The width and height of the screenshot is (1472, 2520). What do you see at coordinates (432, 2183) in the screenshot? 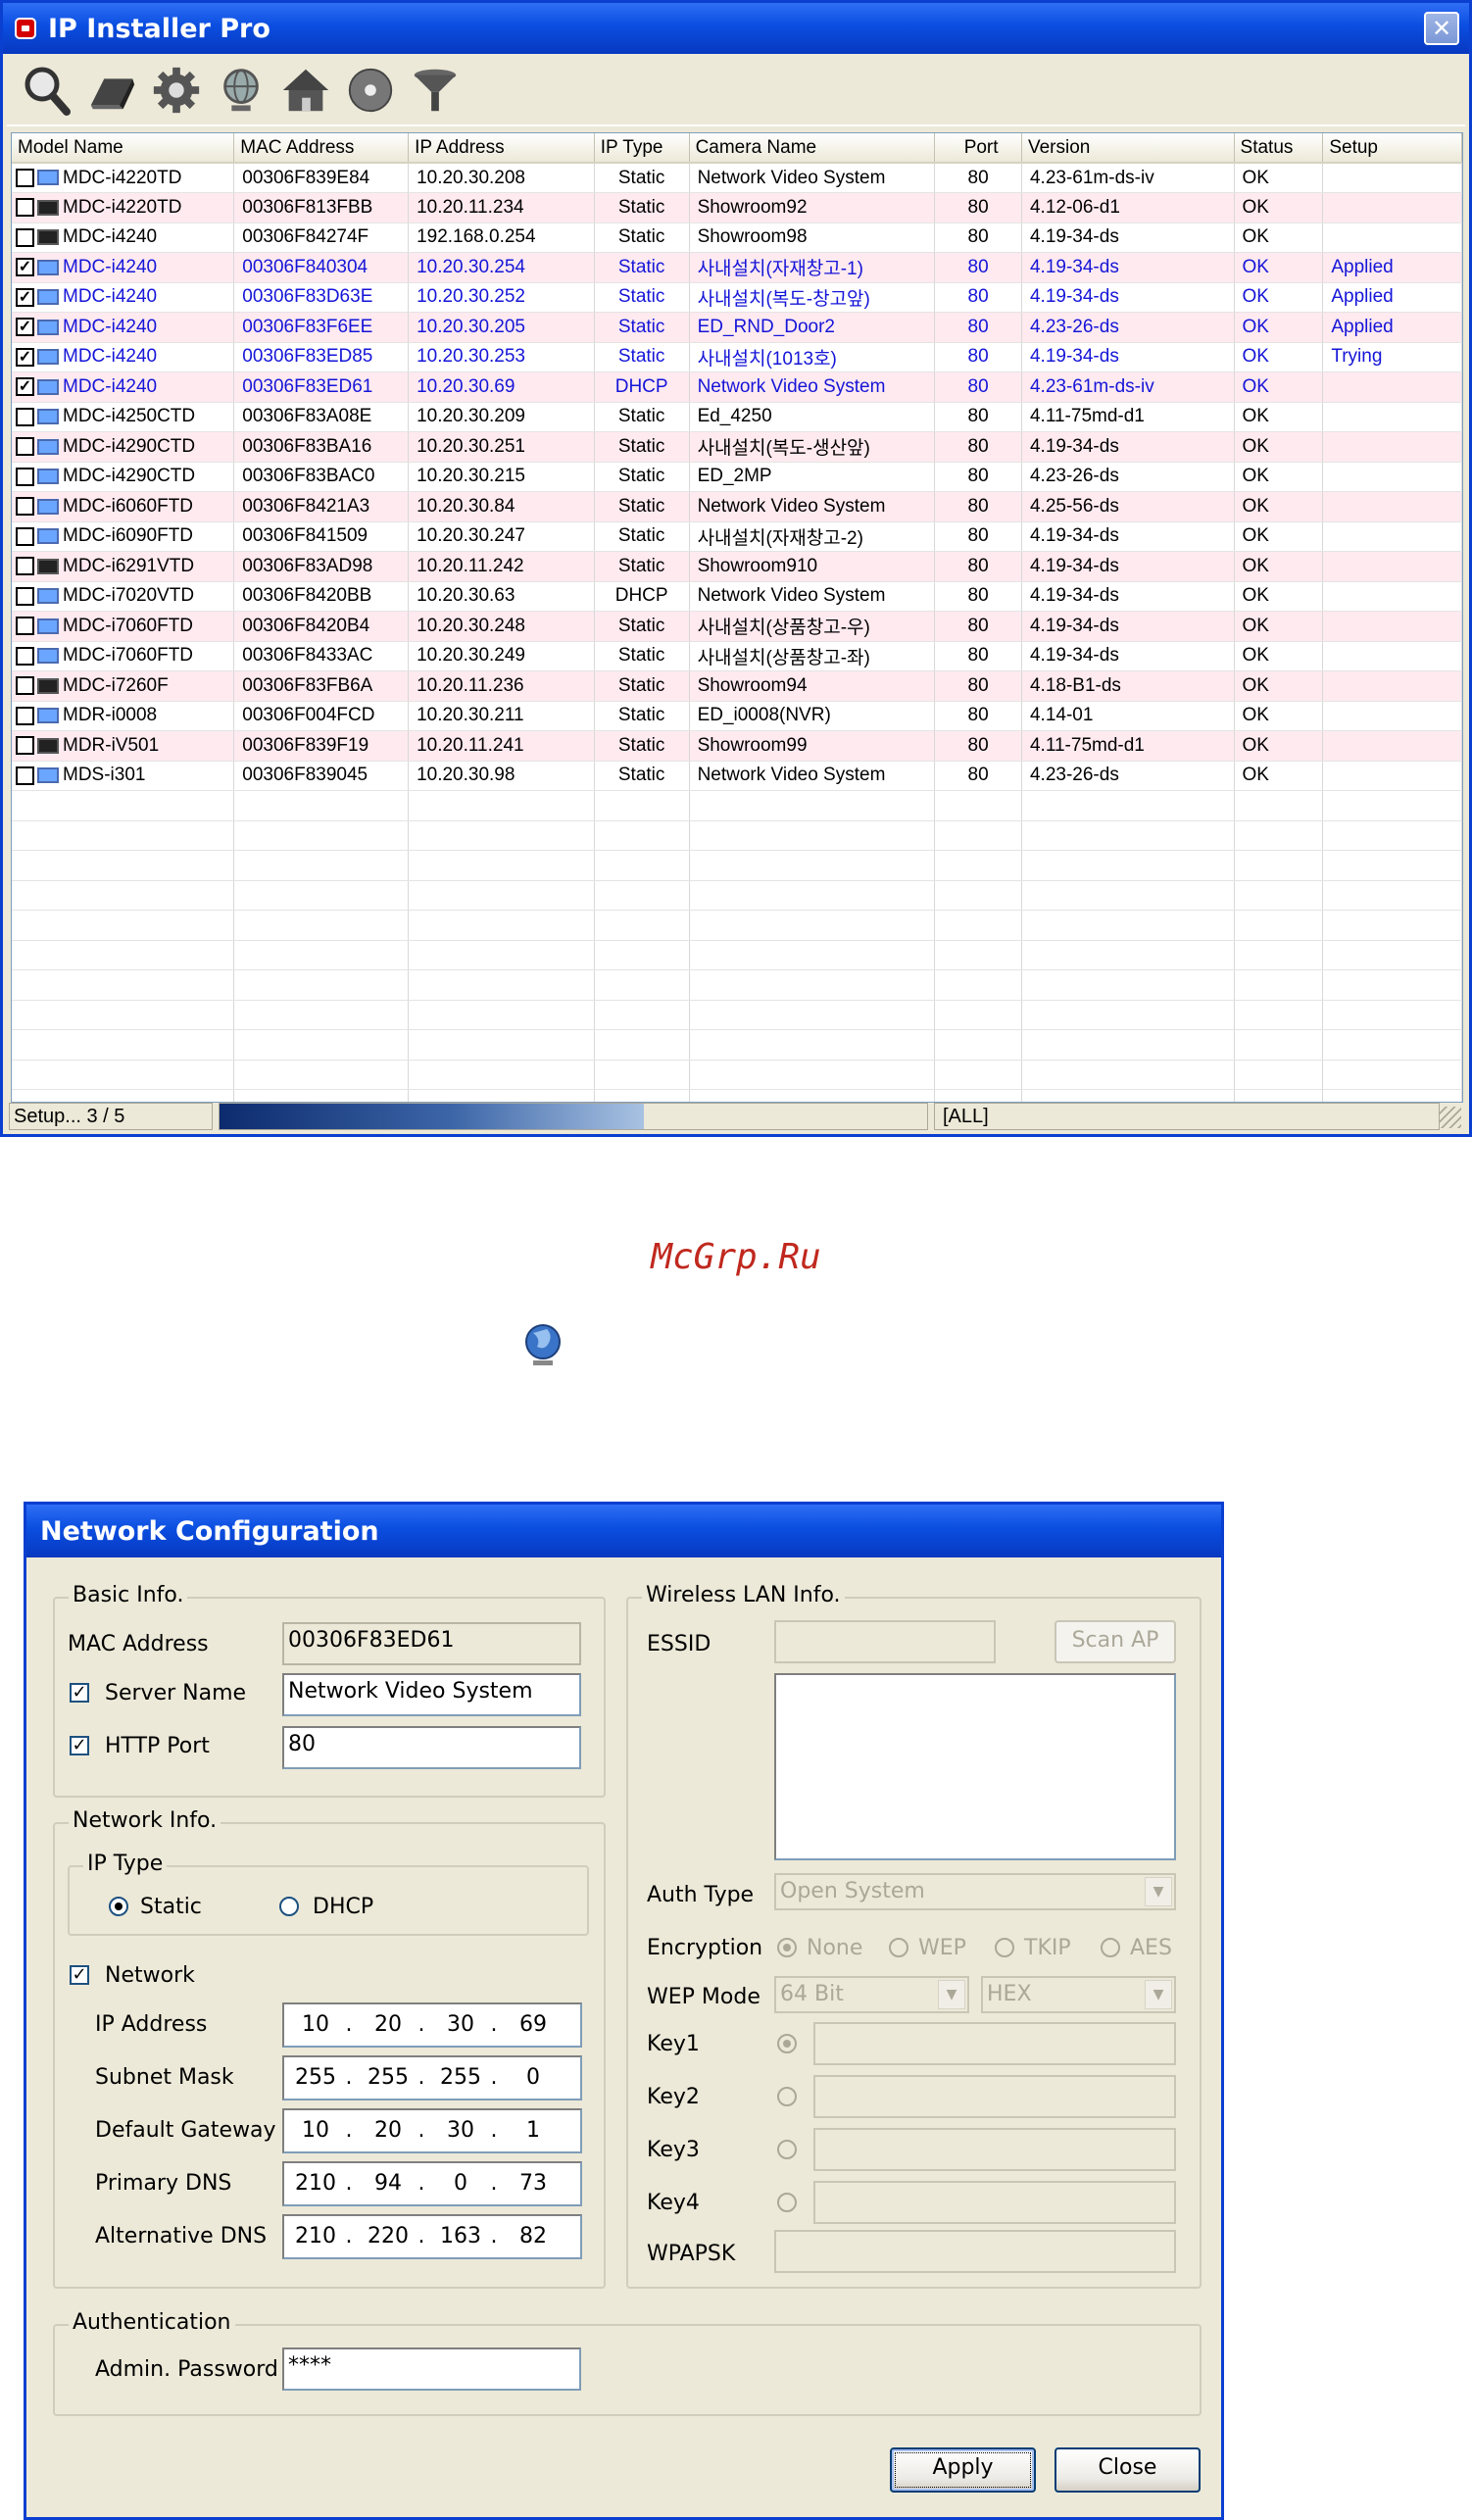
I see `ip-address-input: 210. 94. 0. 73` at bounding box center [432, 2183].